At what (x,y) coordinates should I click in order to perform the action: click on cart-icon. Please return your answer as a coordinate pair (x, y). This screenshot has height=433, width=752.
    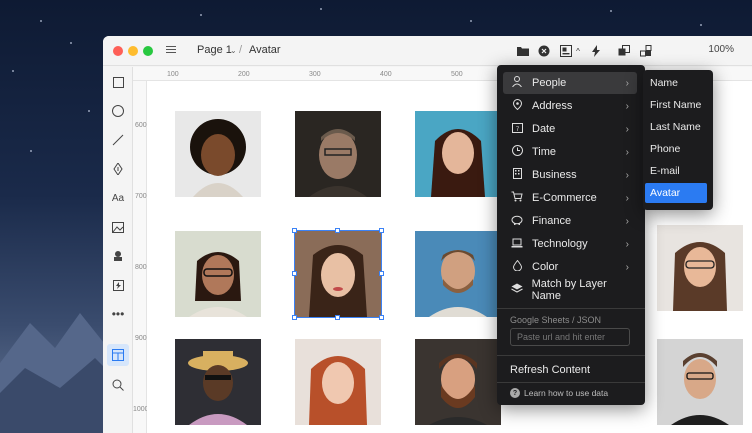
    Looking at the image, I should click on (517, 198).